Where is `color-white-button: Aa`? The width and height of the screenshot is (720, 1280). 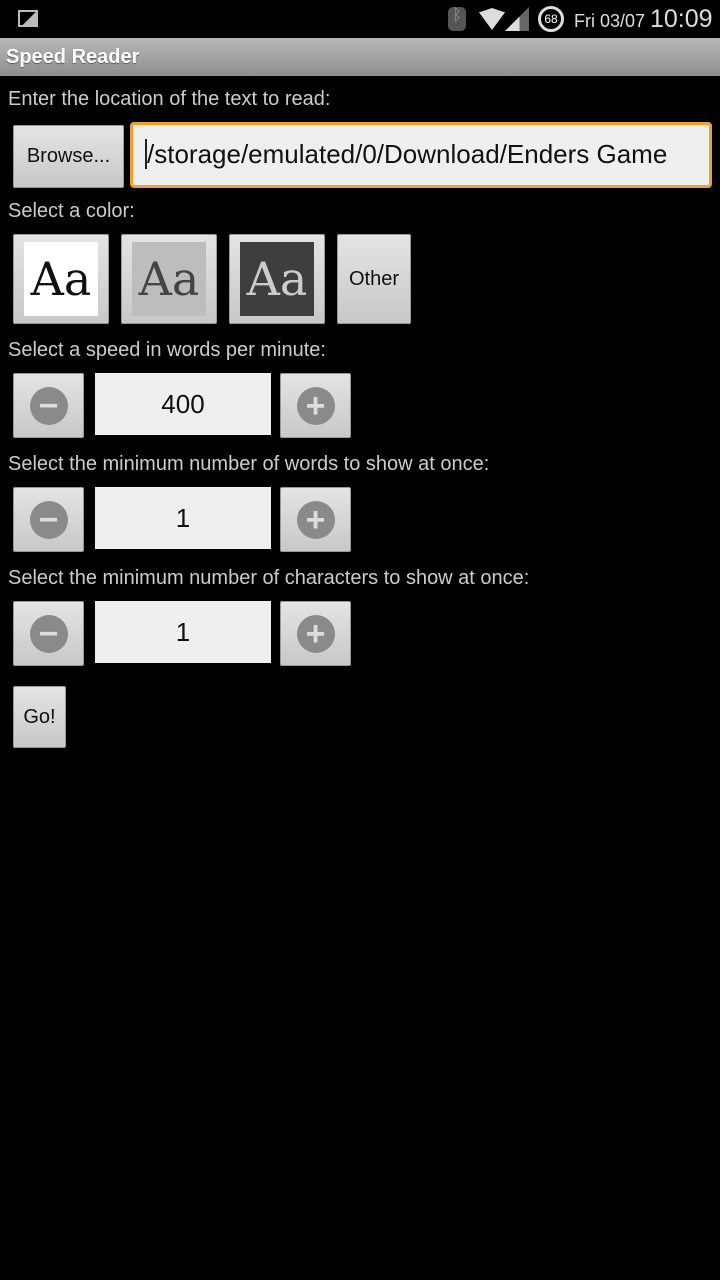 color-white-button: Aa is located at coordinates (61, 279).